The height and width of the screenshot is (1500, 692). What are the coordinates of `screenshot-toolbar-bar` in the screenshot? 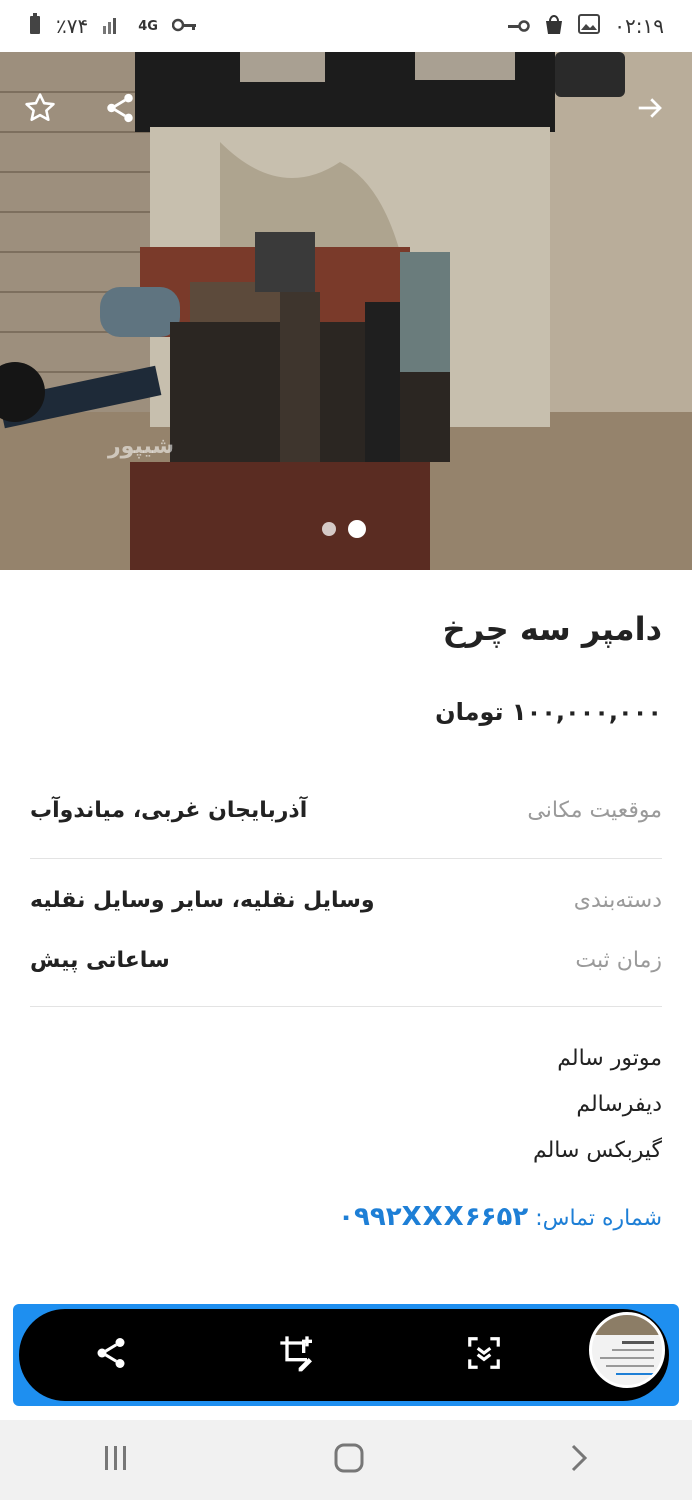 It's located at (344, 1355).